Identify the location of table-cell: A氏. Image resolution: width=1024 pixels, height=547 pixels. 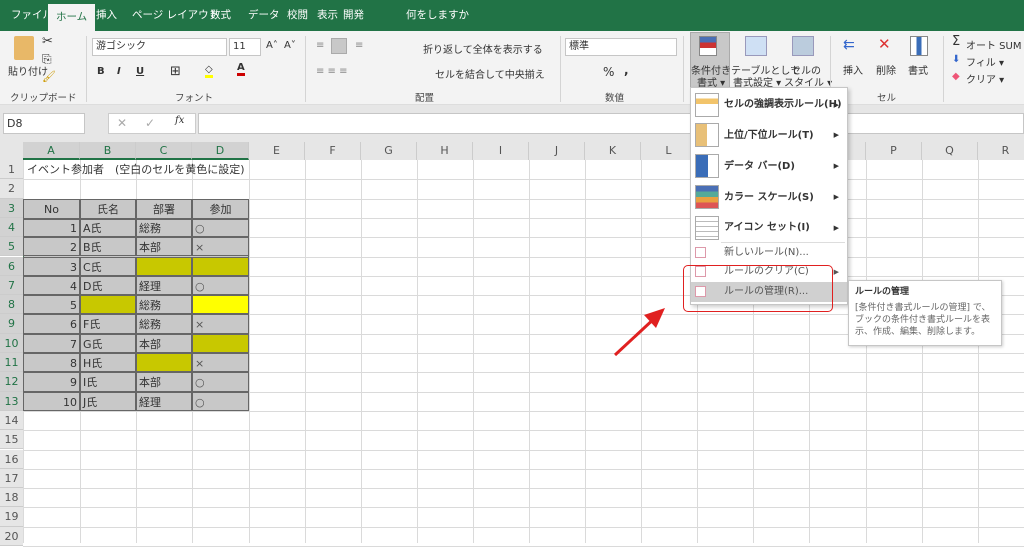
(108, 227).